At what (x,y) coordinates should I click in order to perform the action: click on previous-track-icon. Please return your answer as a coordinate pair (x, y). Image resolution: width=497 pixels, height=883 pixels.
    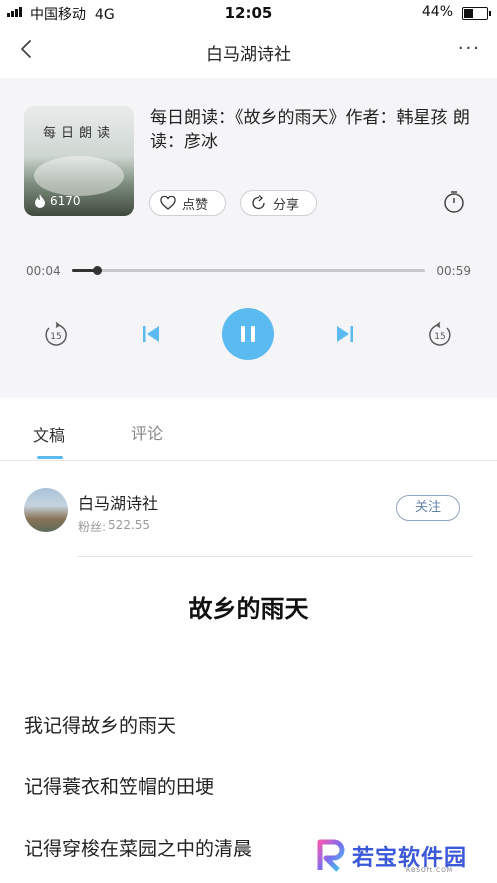
    Looking at the image, I should click on (151, 334).